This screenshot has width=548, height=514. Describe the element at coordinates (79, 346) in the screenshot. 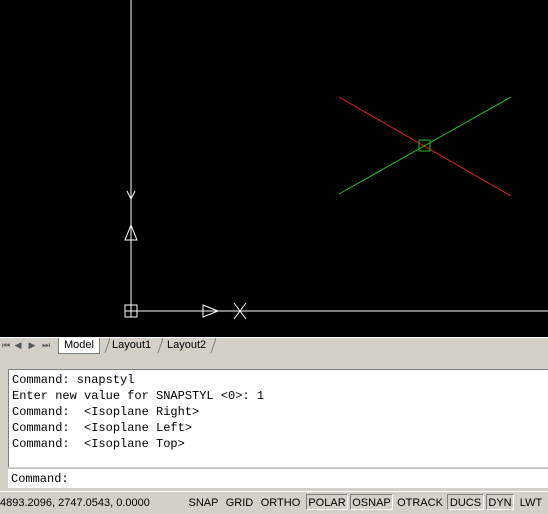

I see `tab-model: Model` at that location.